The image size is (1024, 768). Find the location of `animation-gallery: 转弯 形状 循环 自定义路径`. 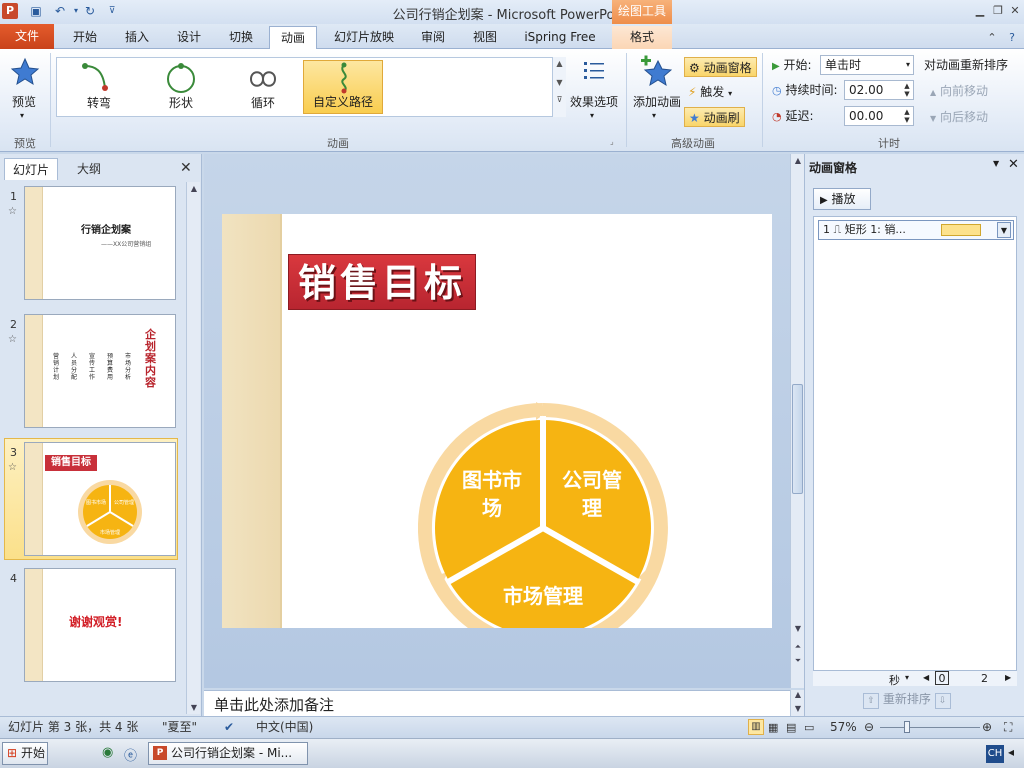

animation-gallery: 转弯 形状 循环 自定义路径 is located at coordinates (311, 87).